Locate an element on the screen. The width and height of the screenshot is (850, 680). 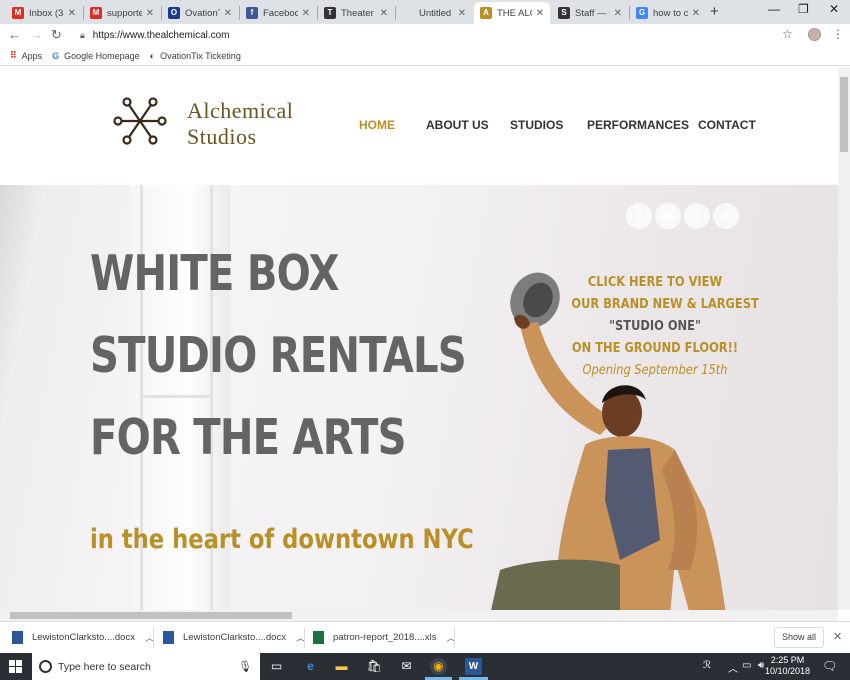
word-icon: W is located at coordinates (473, 666).